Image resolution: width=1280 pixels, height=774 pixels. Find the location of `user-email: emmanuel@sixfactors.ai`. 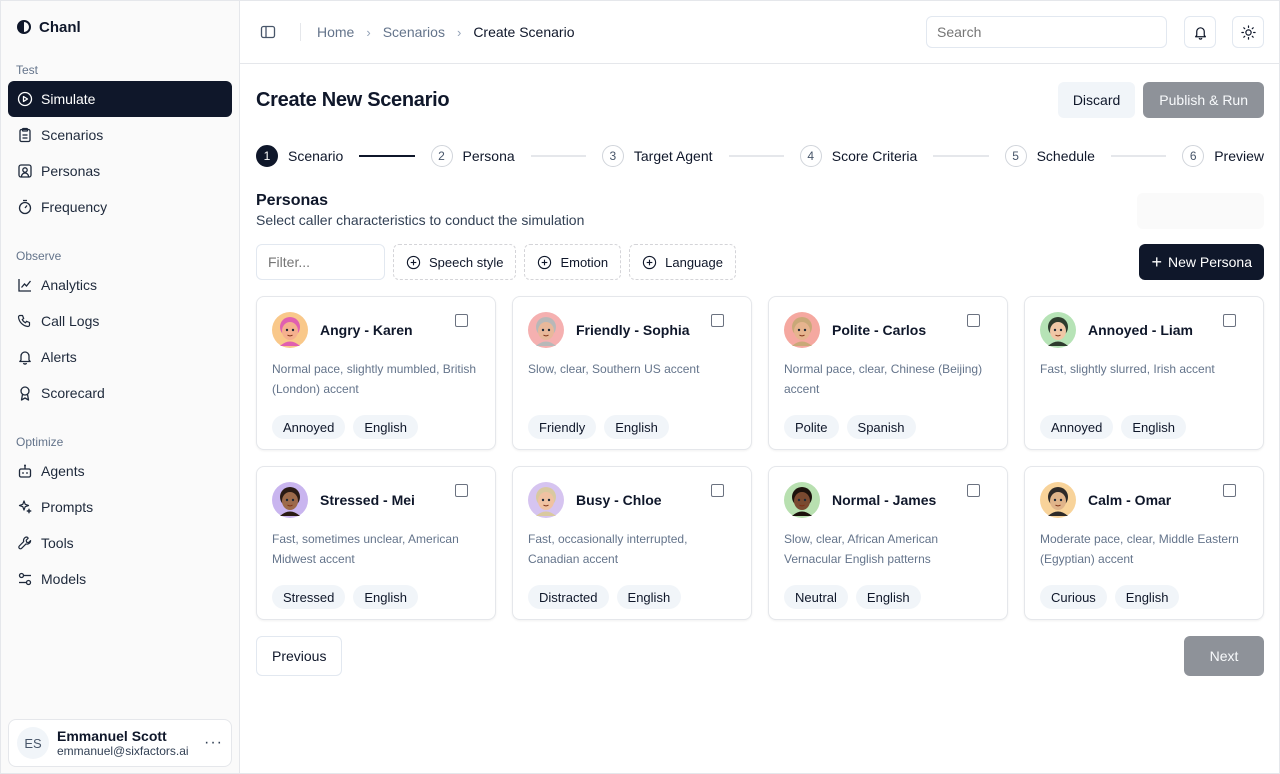

user-email: emmanuel@sixfactors.ai is located at coordinates (123, 750).